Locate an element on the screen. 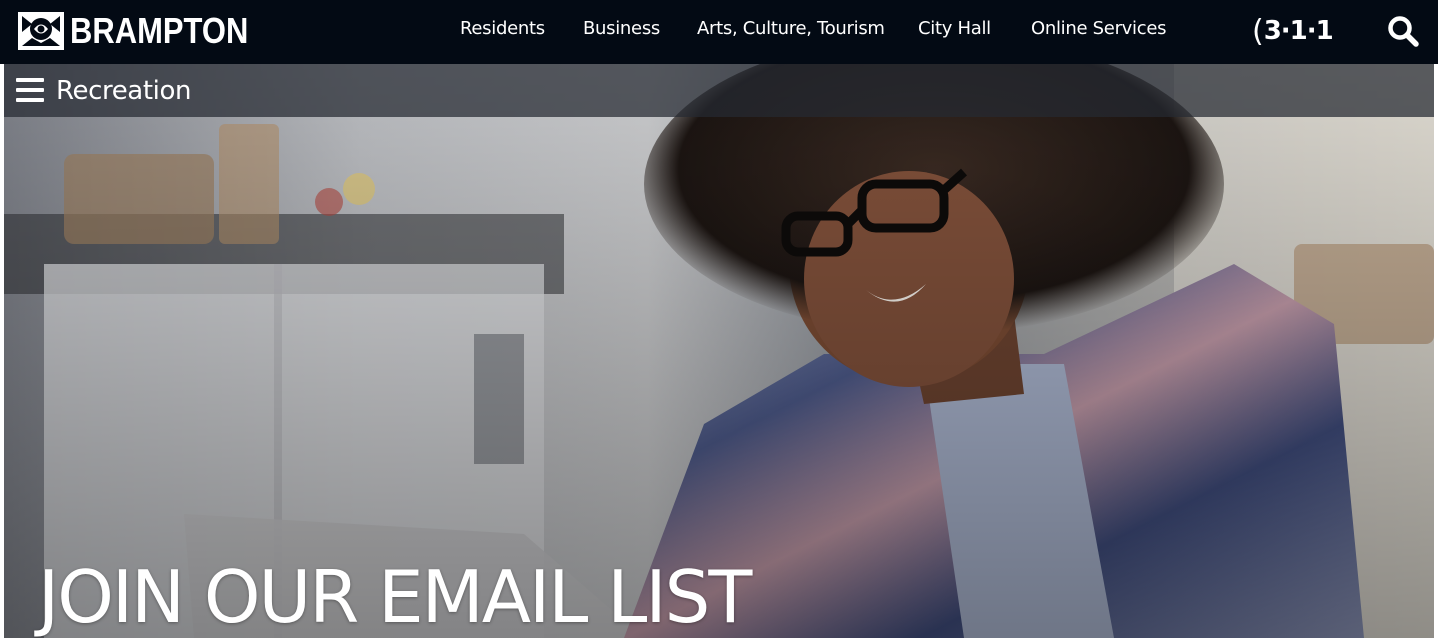 The height and width of the screenshot is (638, 1438). nav-item-online-services: Online Services is located at coordinates (1098, 28).